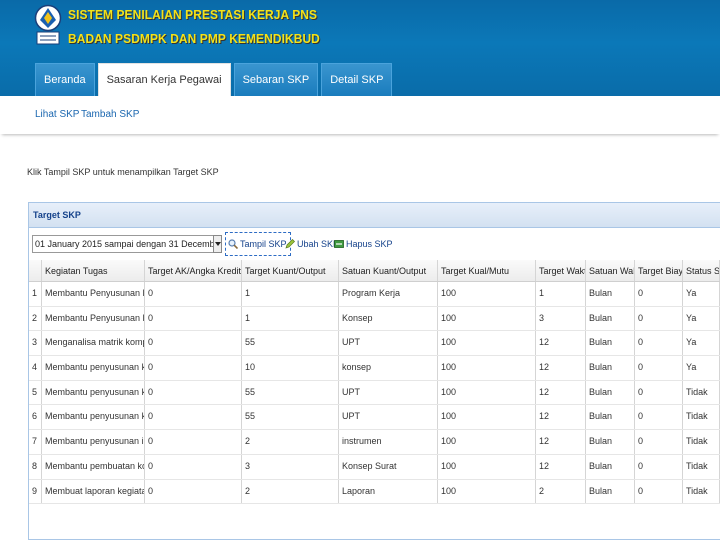 Image resolution: width=720 pixels, height=540 pixels. What do you see at coordinates (93, 343) in the screenshot?
I see `cell-kegiatan-tugas: Menganalisa matrik kompete` at bounding box center [93, 343].